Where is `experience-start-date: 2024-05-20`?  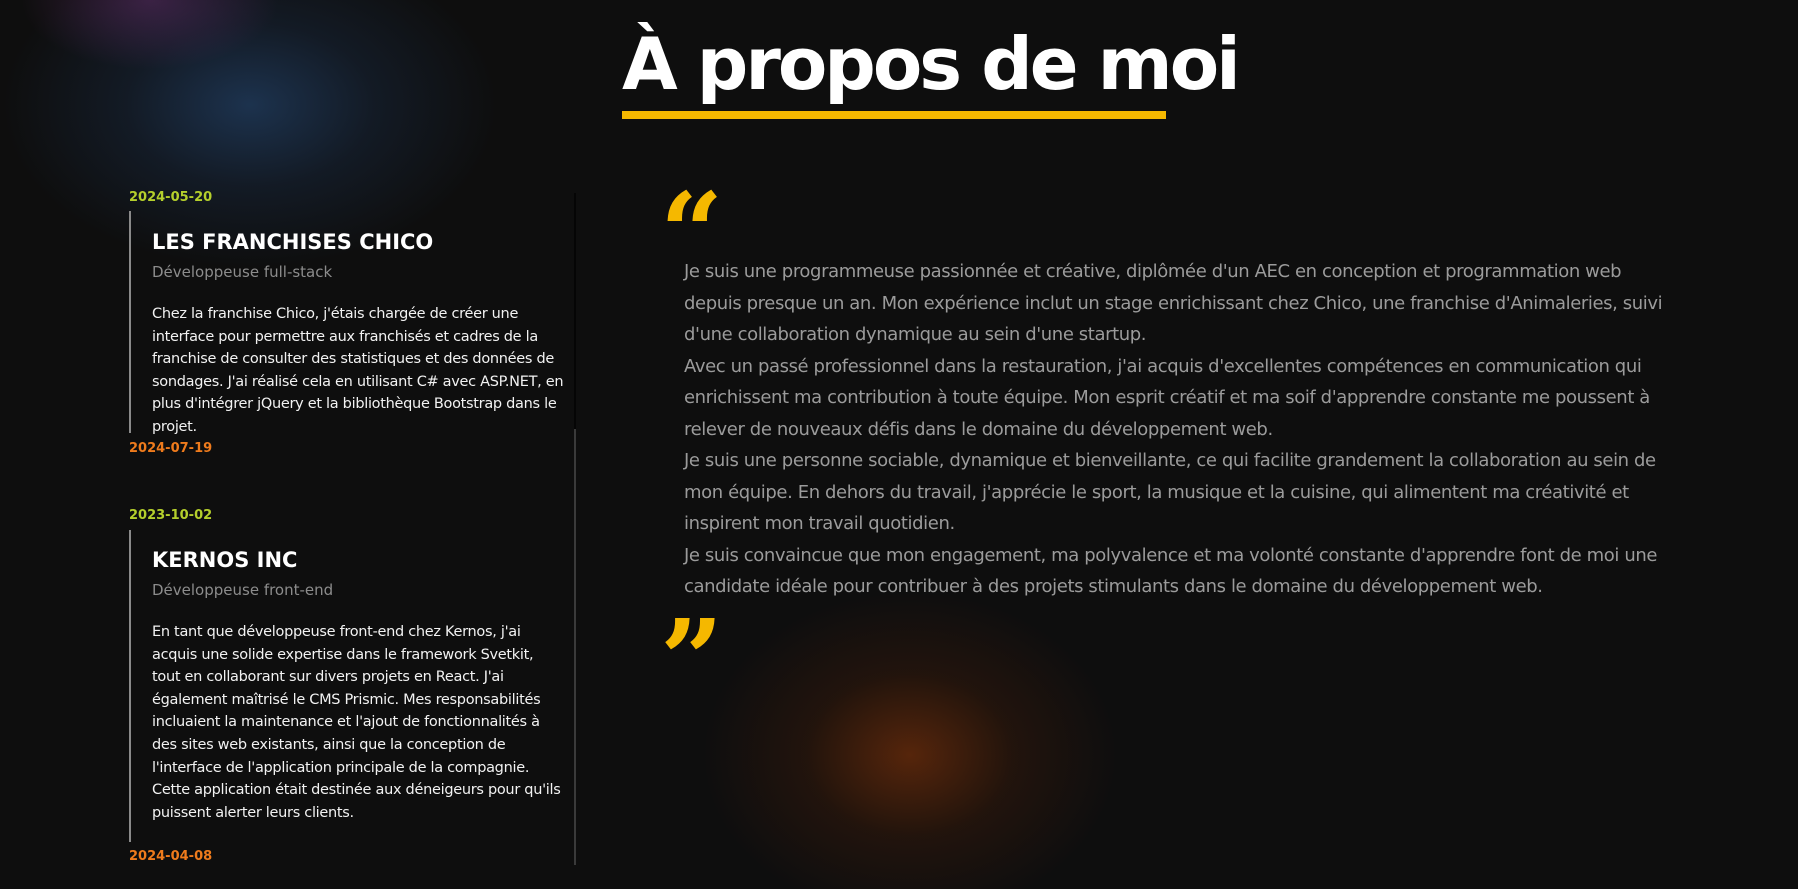
experience-start-date: 2024-05-20 is located at coordinates (171, 197).